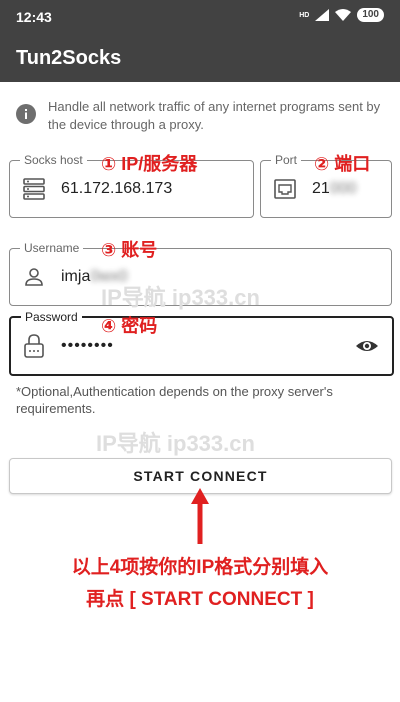 The height and width of the screenshot is (702, 400). What do you see at coordinates (200, 58) in the screenshot?
I see `app-bar: Tun2Socks` at bounding box center [200, 58].